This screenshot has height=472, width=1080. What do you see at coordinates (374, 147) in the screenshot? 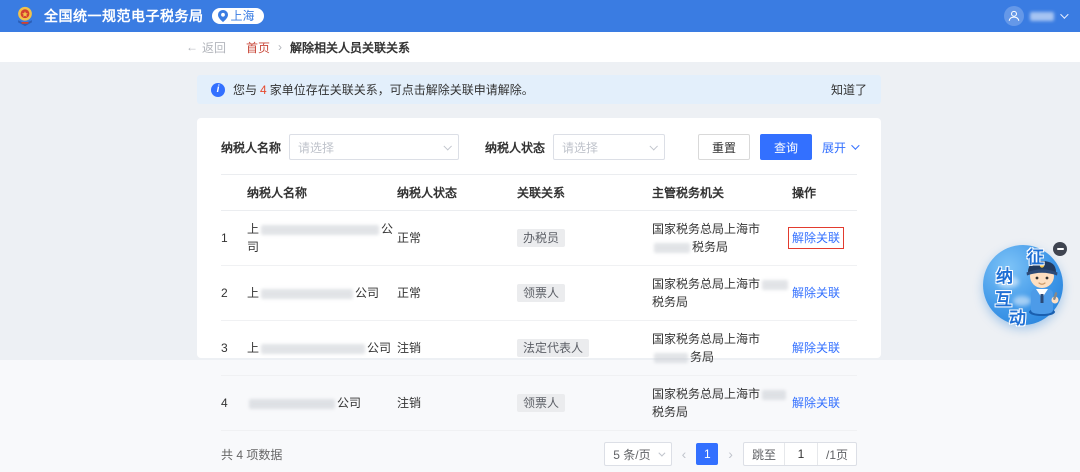
I see `taxpayer-name-select: 请选择` at bounding box center [374, 147].